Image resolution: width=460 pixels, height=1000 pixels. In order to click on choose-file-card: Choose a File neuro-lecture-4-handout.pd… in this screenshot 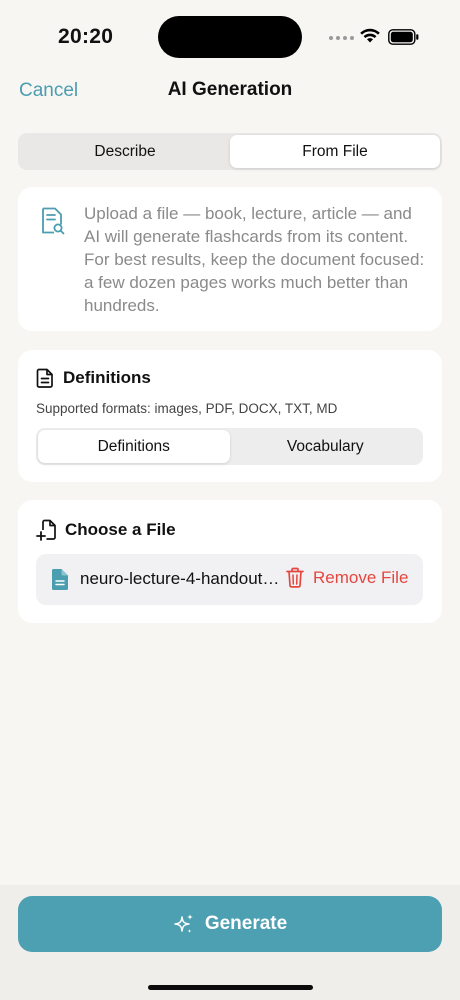, I will do `click(230, 561)`.